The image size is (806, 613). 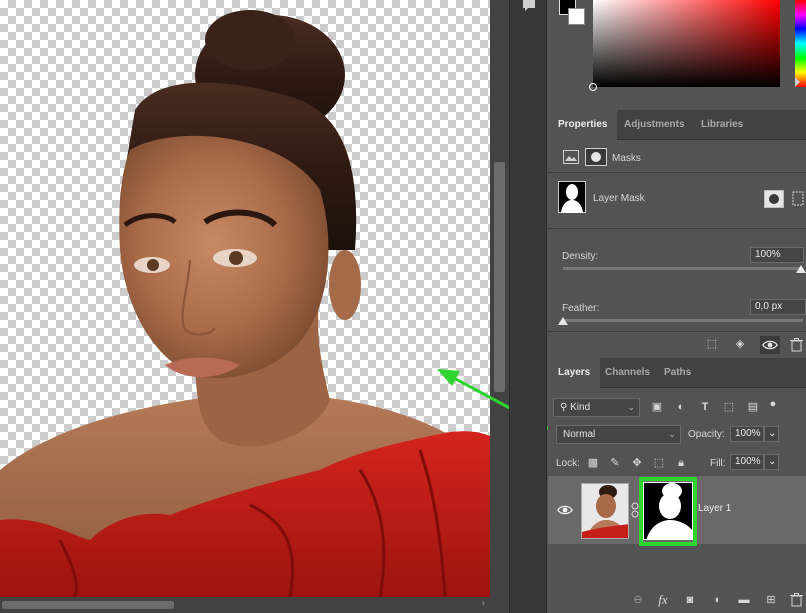 I want to click on horizontal-scrollbar: ›, so click(x=254, y=605).